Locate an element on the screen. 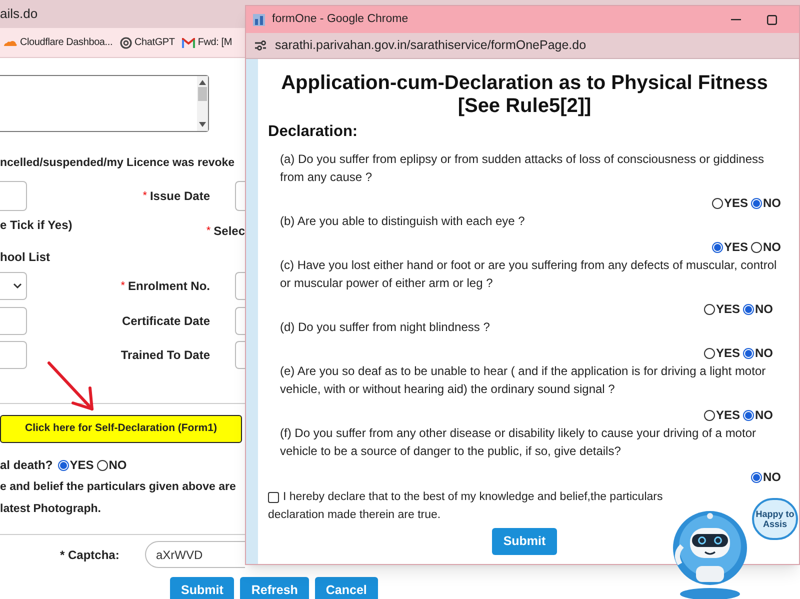  field-label: hool List is located at coordinates (25, 256).